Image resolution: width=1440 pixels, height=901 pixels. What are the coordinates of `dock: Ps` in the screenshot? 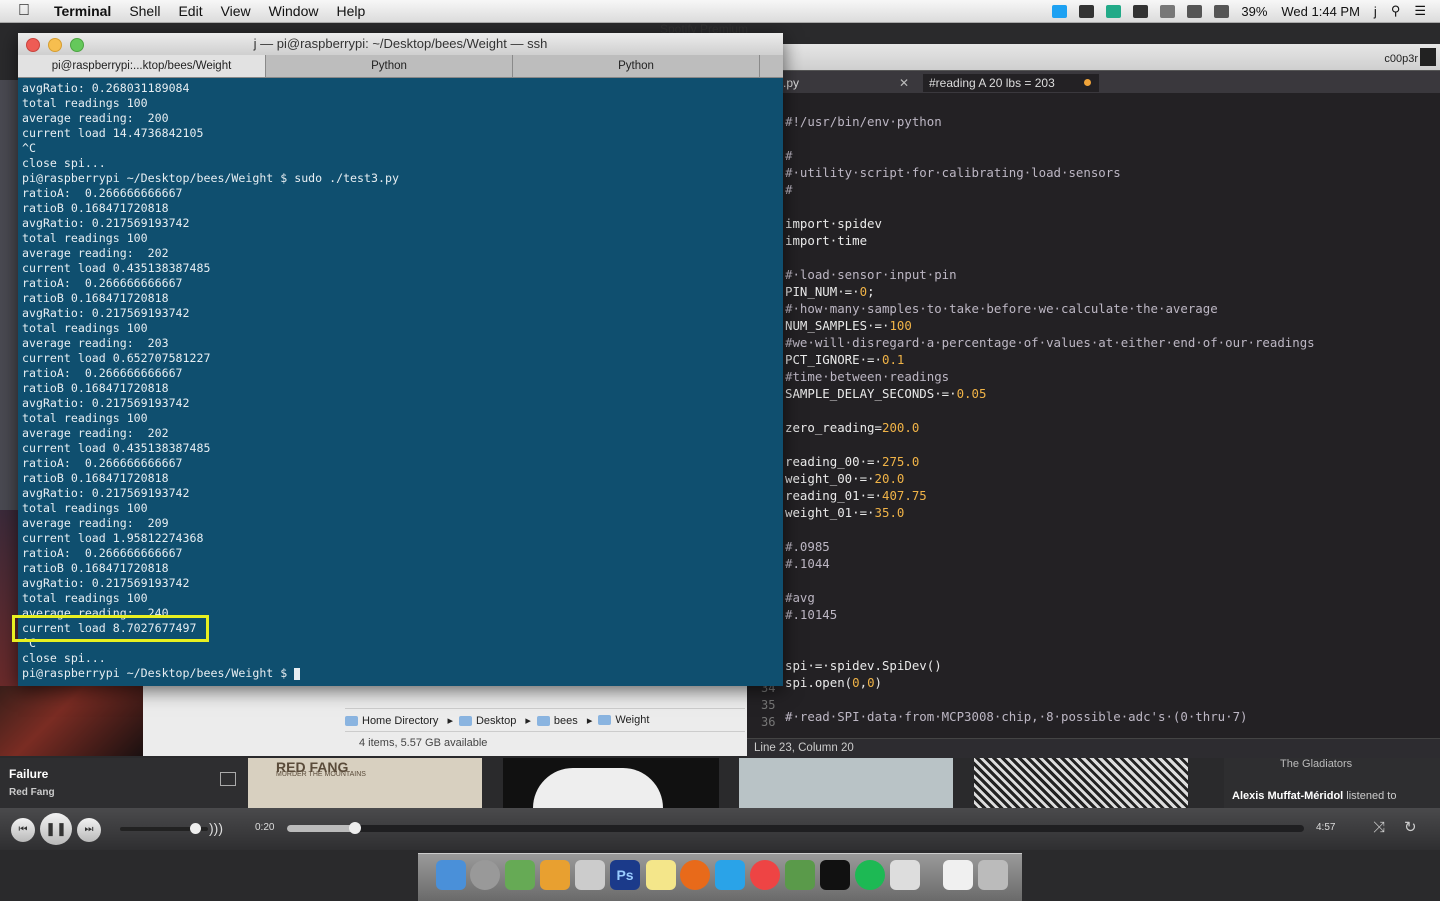 It's located at (720, 877).